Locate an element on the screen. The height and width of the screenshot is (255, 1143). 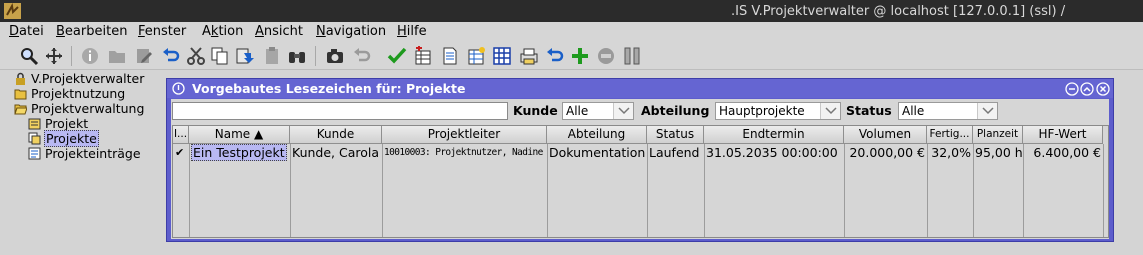
maximize-icon is located at coordinates (1087, 89).